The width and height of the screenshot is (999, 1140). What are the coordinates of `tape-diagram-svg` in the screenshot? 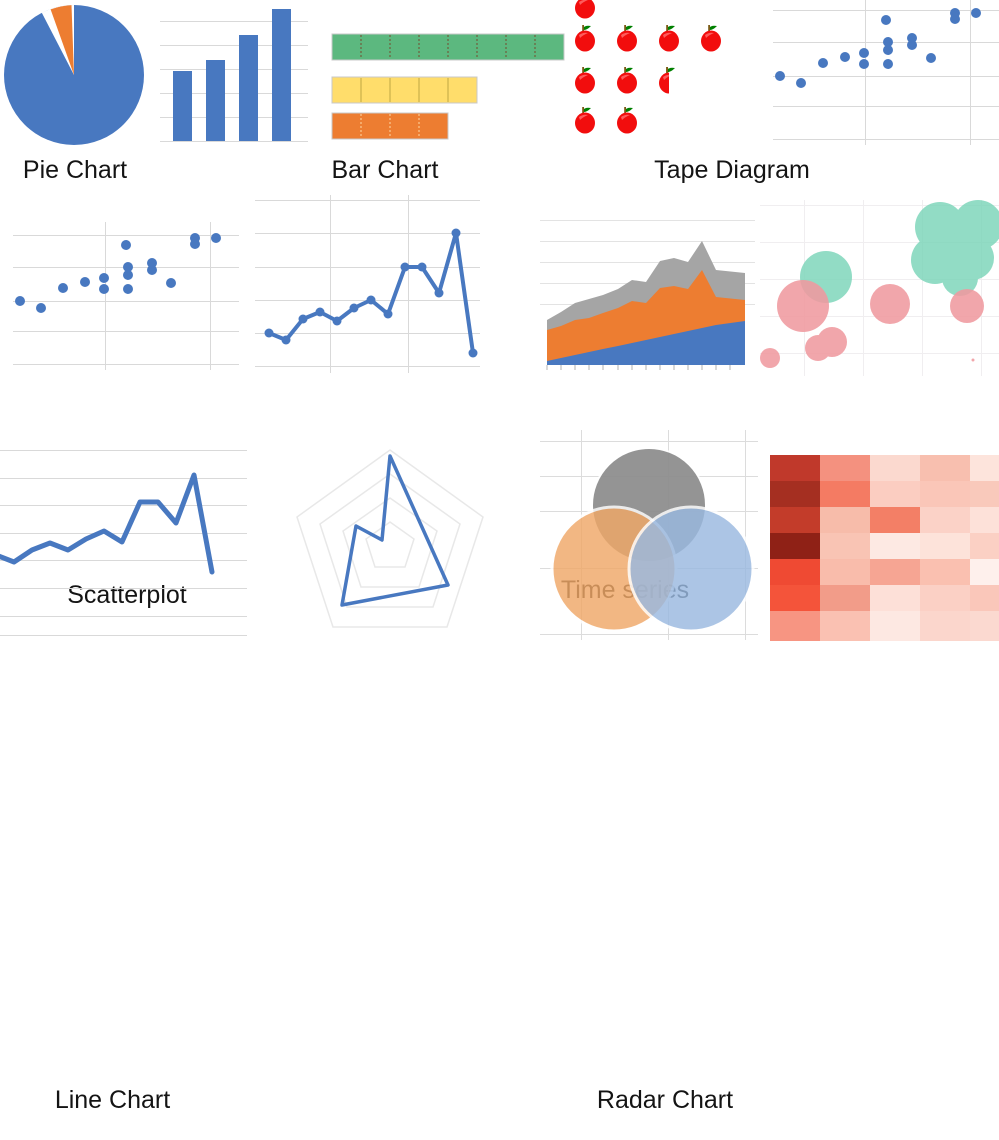 It's located at (448, 86).